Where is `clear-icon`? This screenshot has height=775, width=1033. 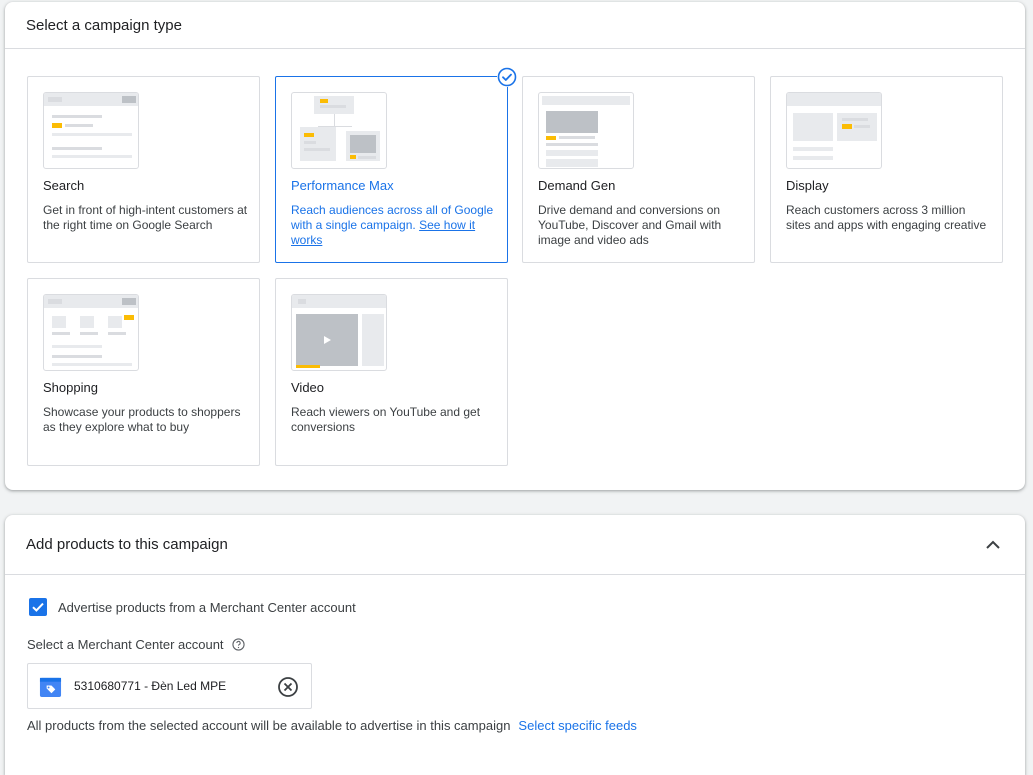 clear-icon is located at coordinates (288, 687).